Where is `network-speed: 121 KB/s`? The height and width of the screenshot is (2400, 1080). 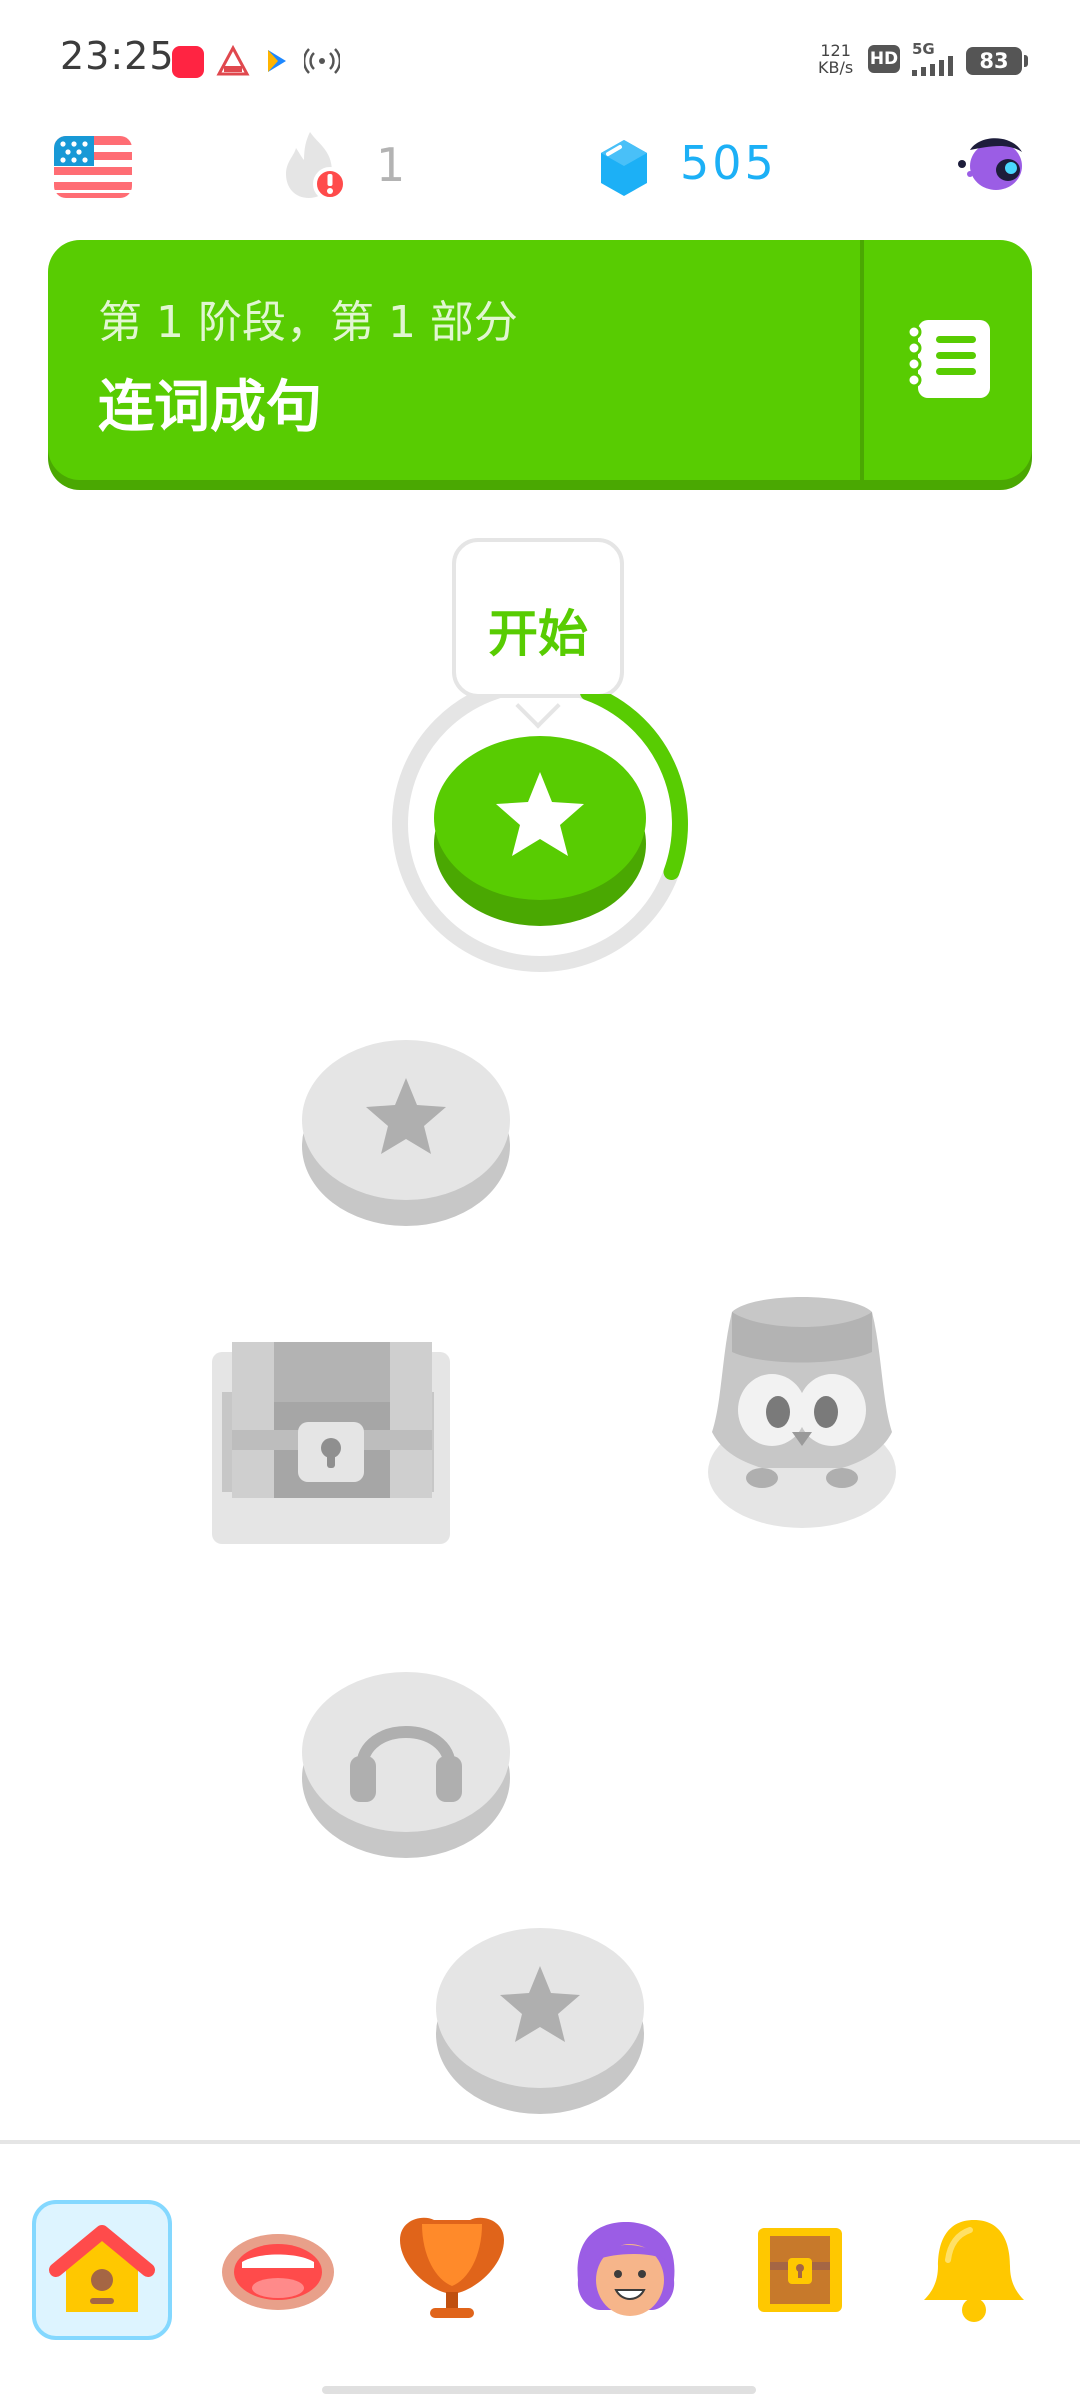 network-speed: 121 KB/s is located at coordinates (835, 59).